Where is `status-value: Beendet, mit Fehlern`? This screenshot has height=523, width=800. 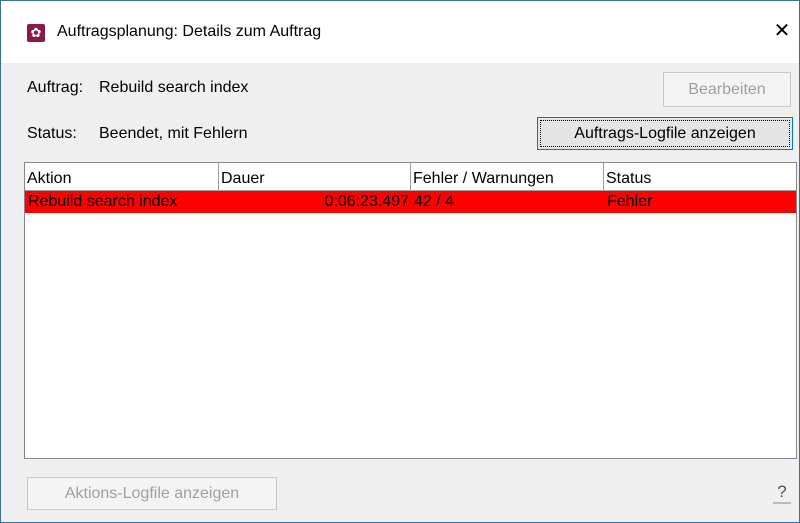 status-value: Beendet, mit Fehlern is located at coordinates (173, 133).